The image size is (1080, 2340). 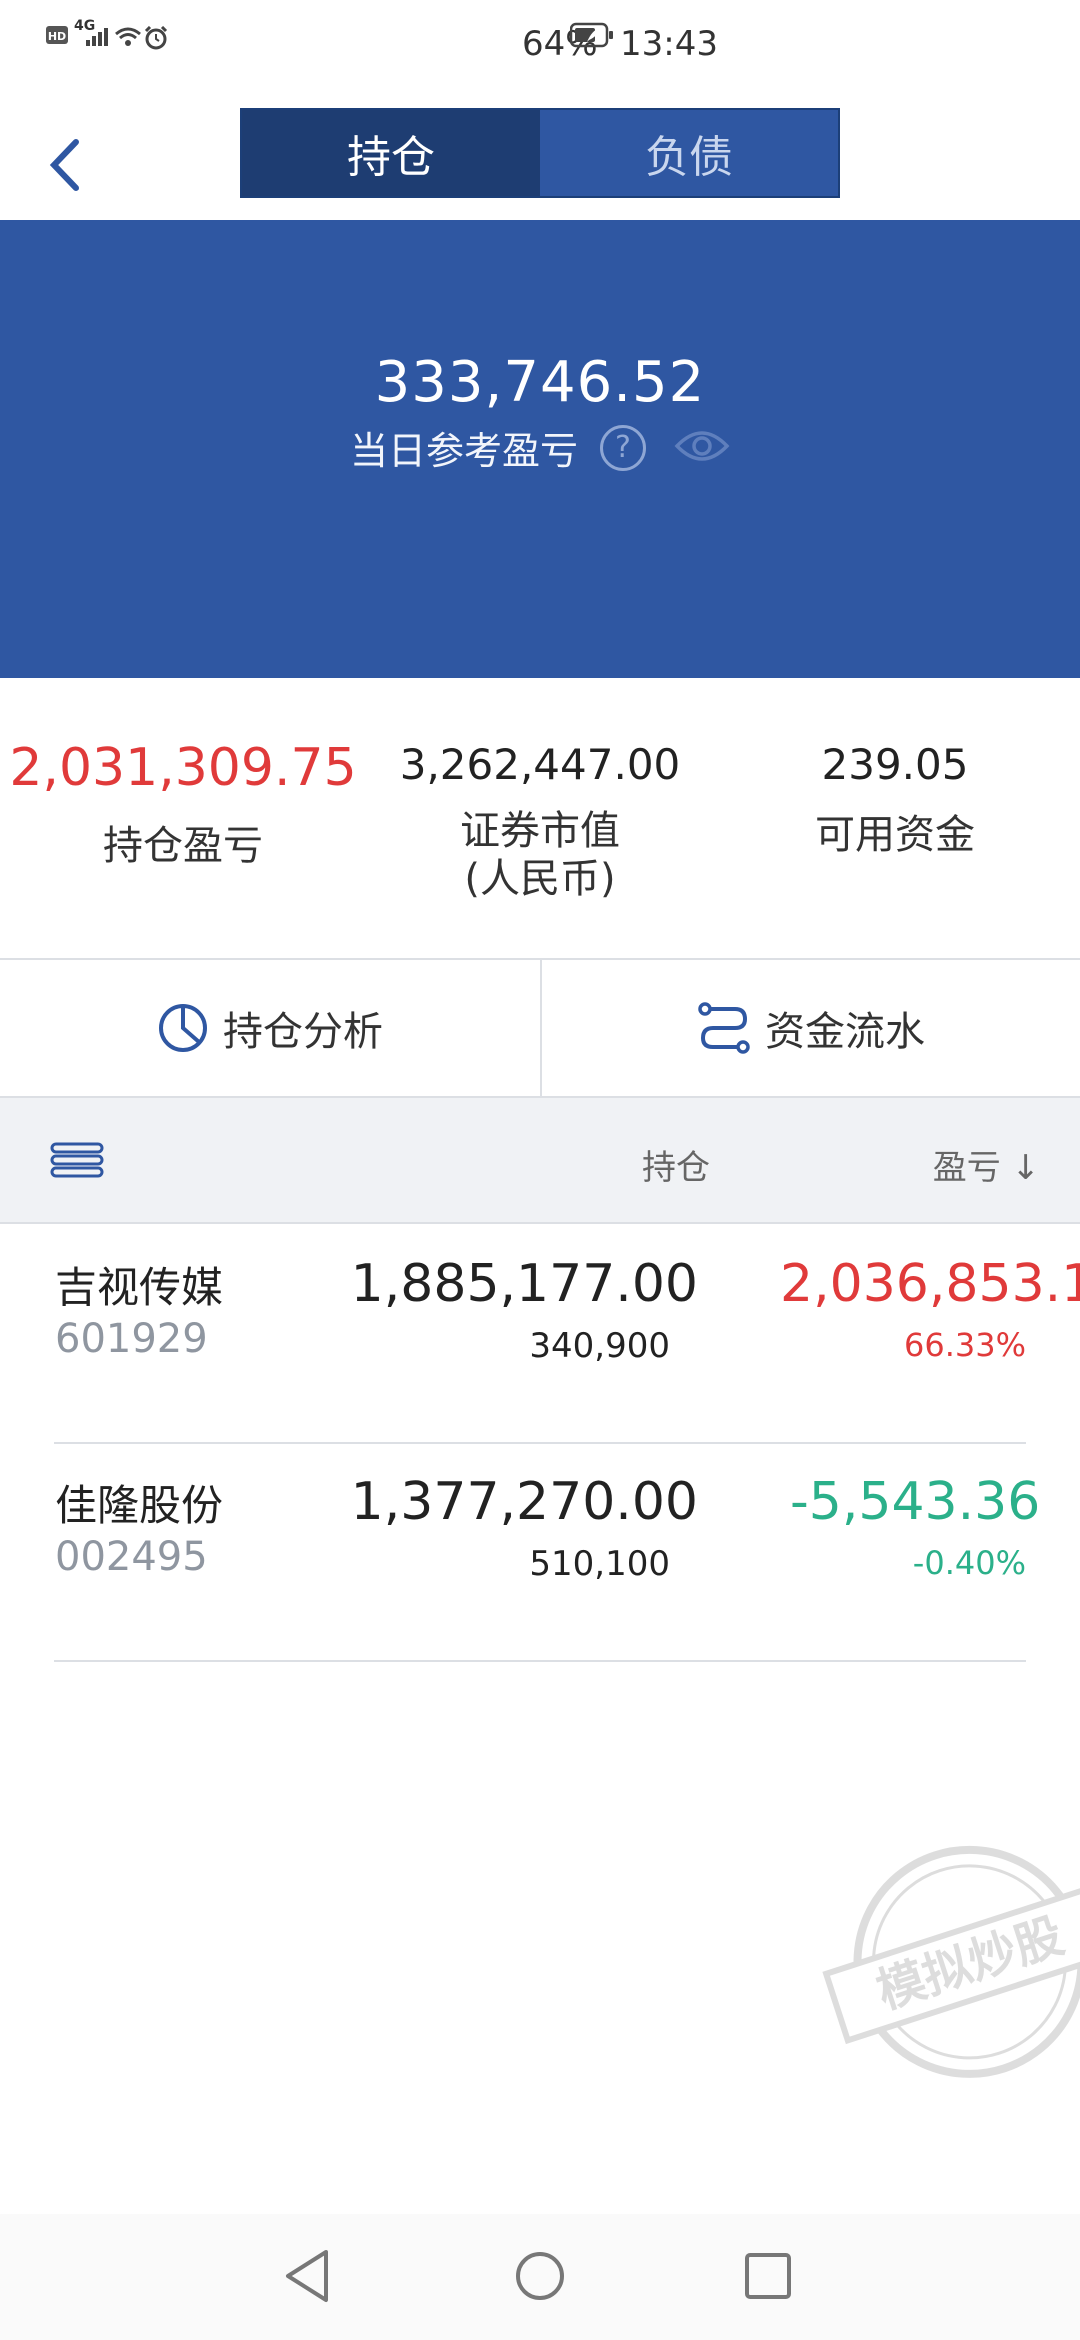 What do you see at coordinates (77, 1162) in the screenshot?
I see `menu-icon` at bounding box center [77, 1162].